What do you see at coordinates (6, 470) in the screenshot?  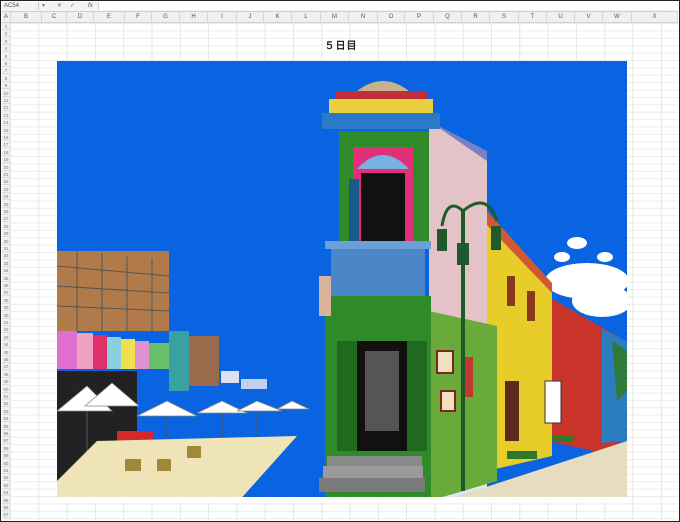 I see `row-header-cell: 61` at bounding box center [6, 470].